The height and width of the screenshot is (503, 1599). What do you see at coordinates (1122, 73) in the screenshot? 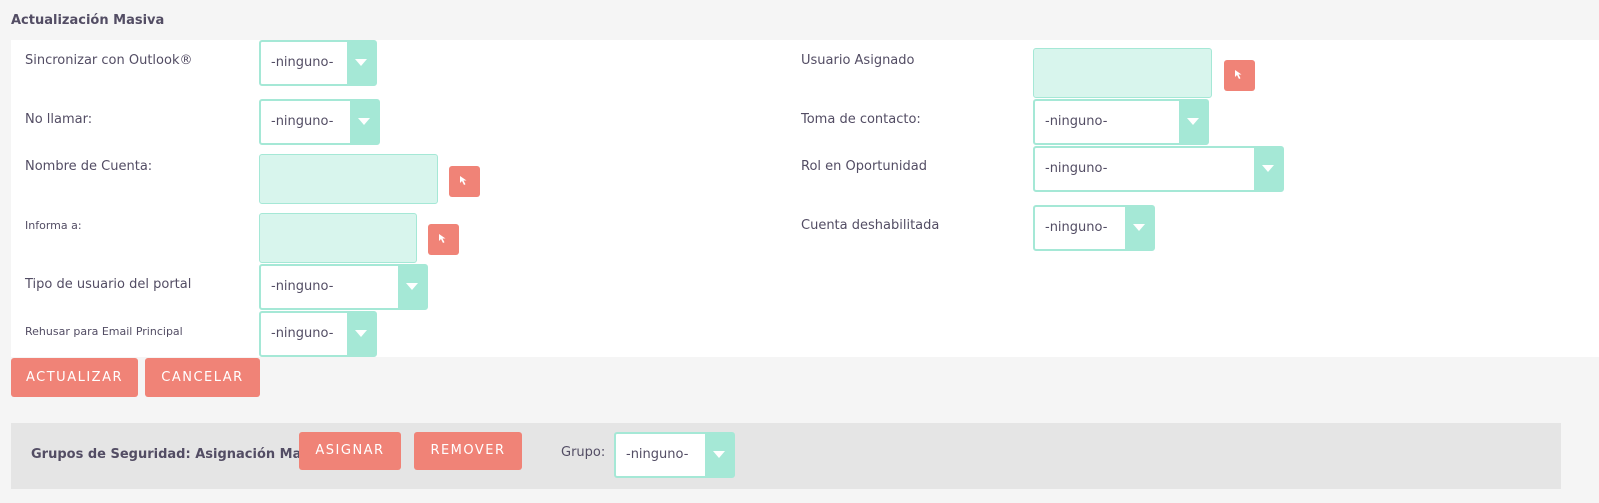
I see `usuario-asignado-input` at bounding box center [1122, 73].